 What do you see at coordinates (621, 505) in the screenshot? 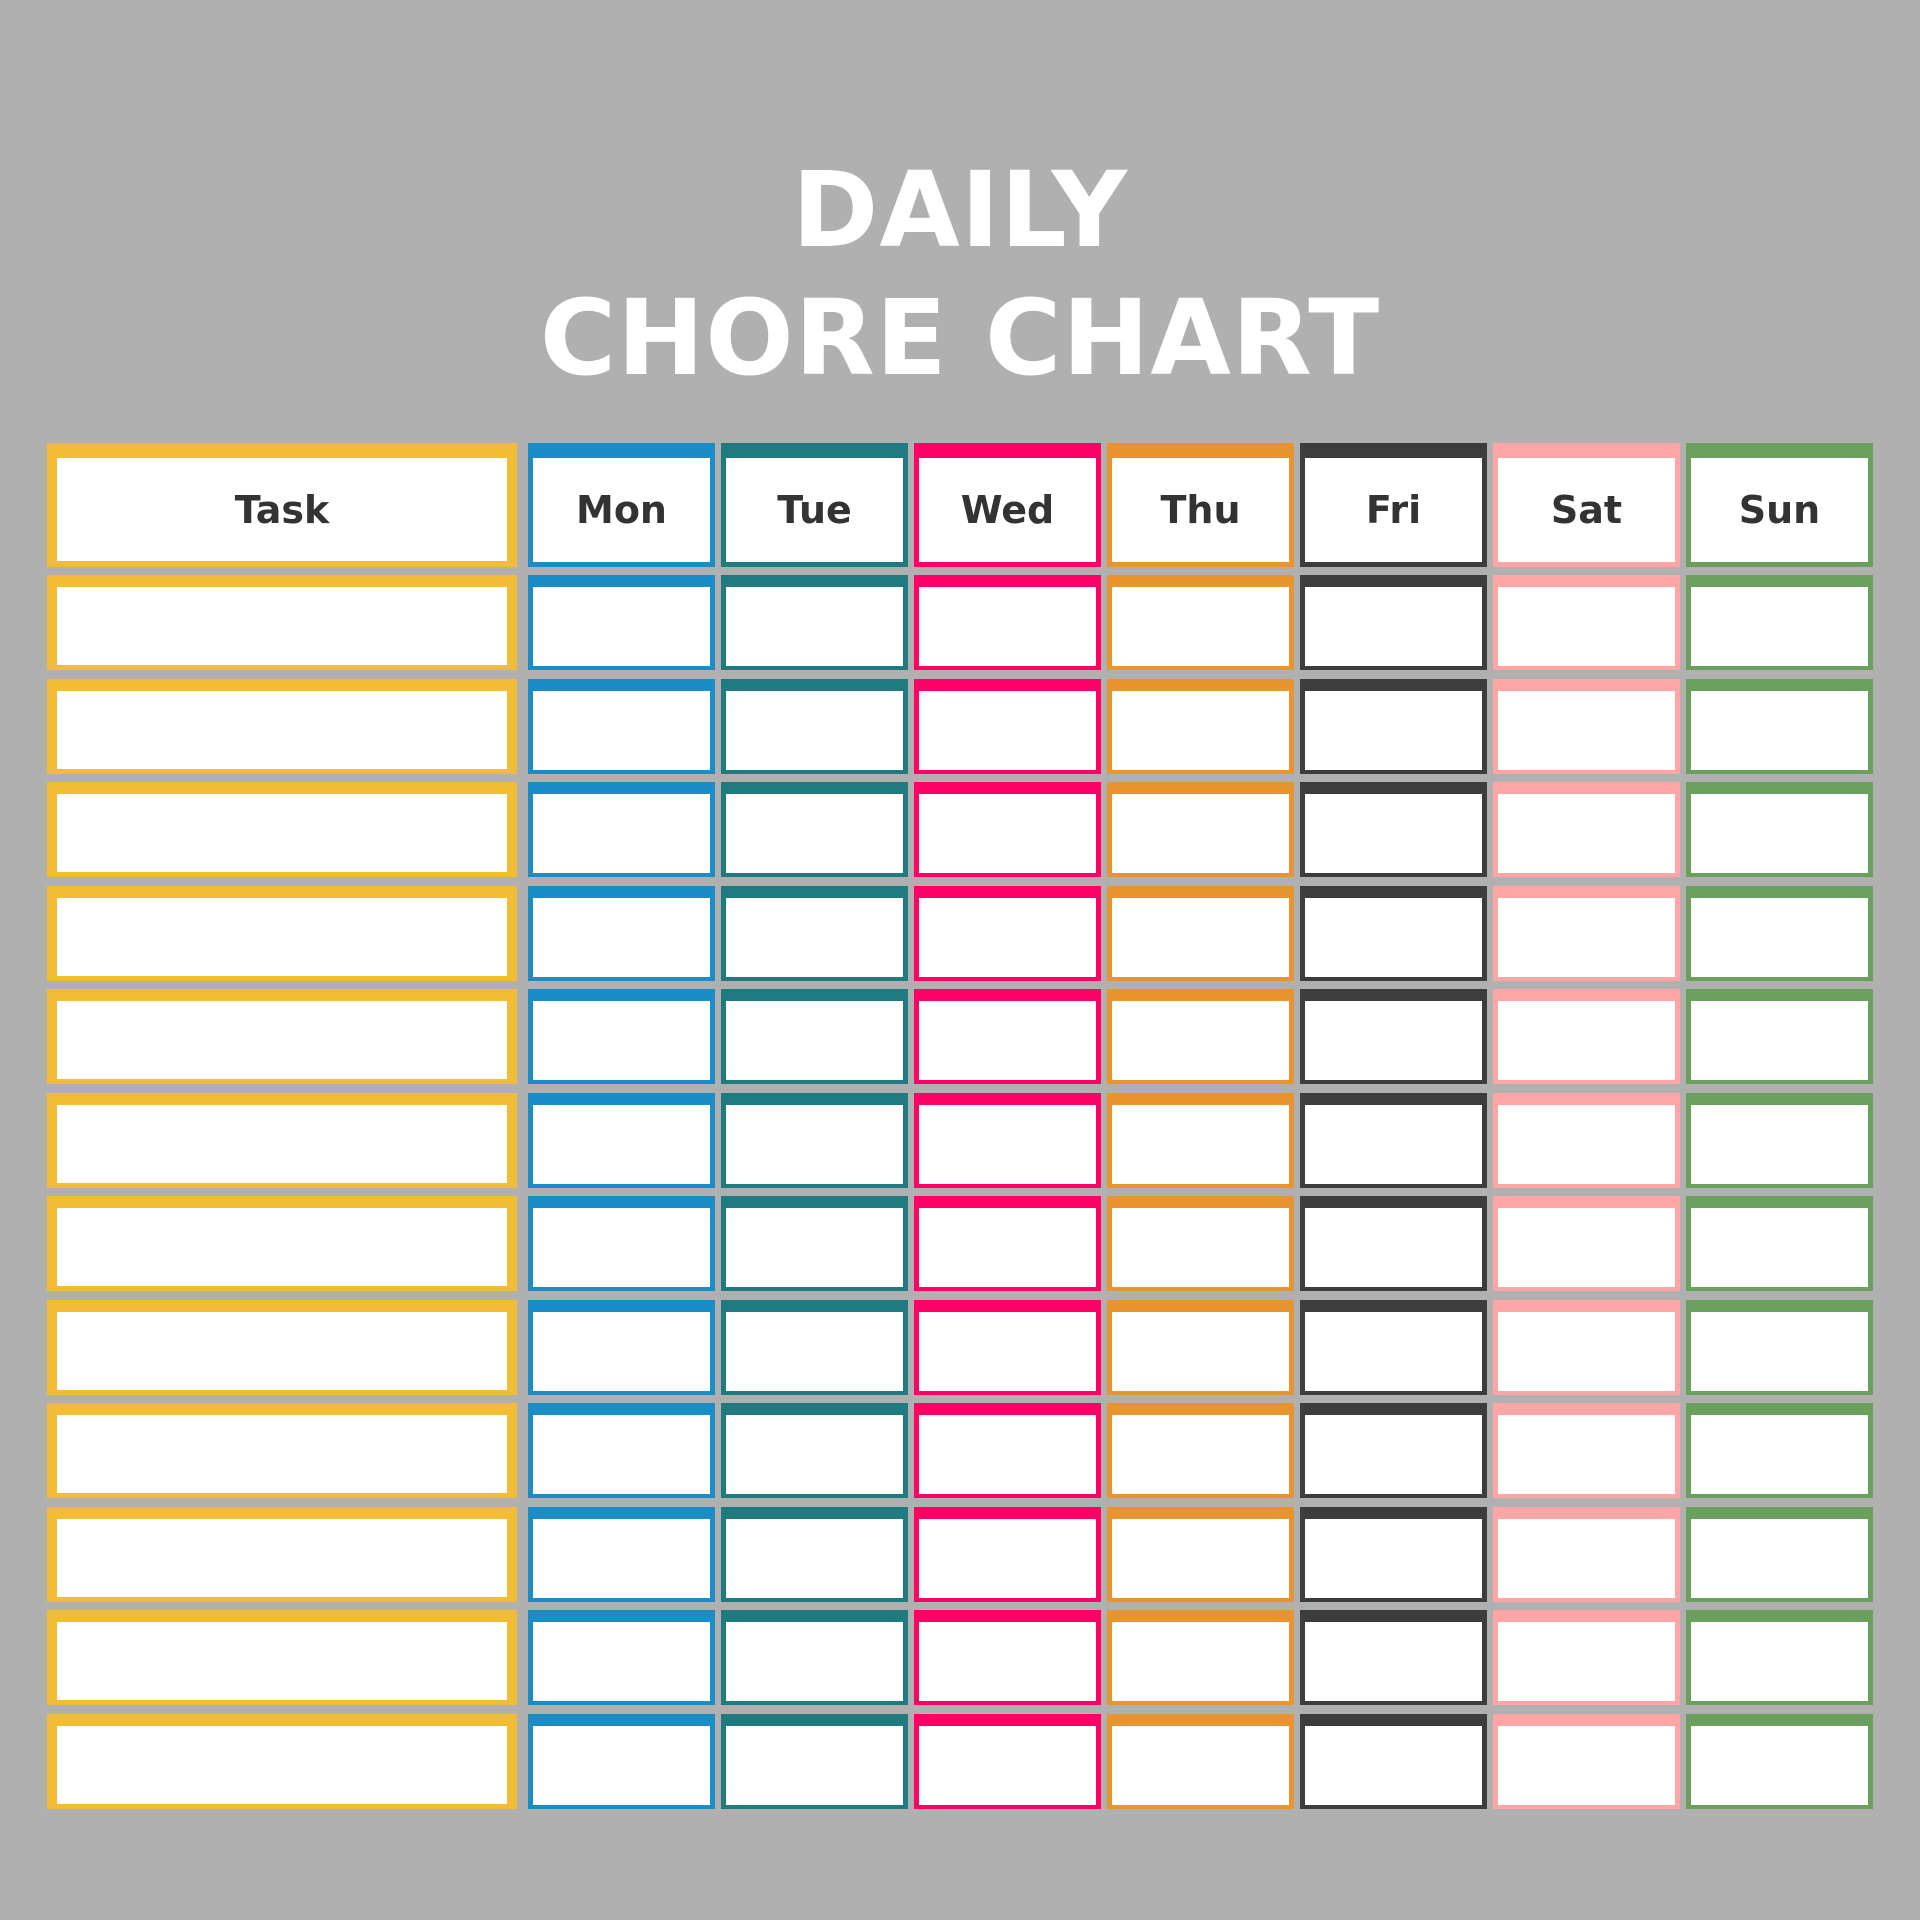
I see `header-mon: Mon` at bounding box center [621, 505].